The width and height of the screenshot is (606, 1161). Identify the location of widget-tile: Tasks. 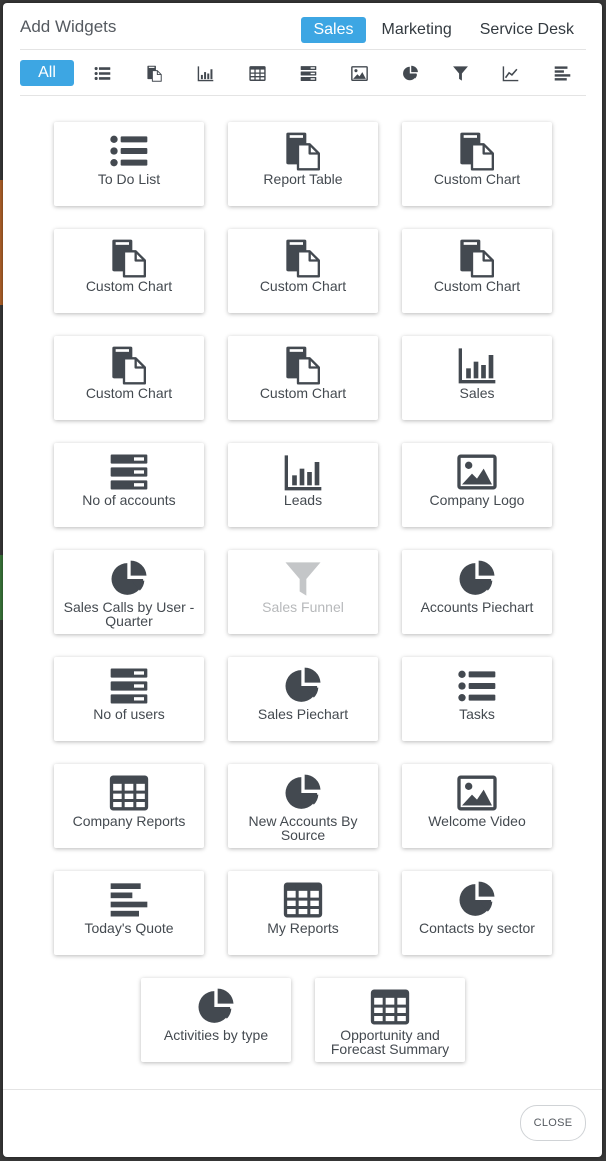
(477, 699).